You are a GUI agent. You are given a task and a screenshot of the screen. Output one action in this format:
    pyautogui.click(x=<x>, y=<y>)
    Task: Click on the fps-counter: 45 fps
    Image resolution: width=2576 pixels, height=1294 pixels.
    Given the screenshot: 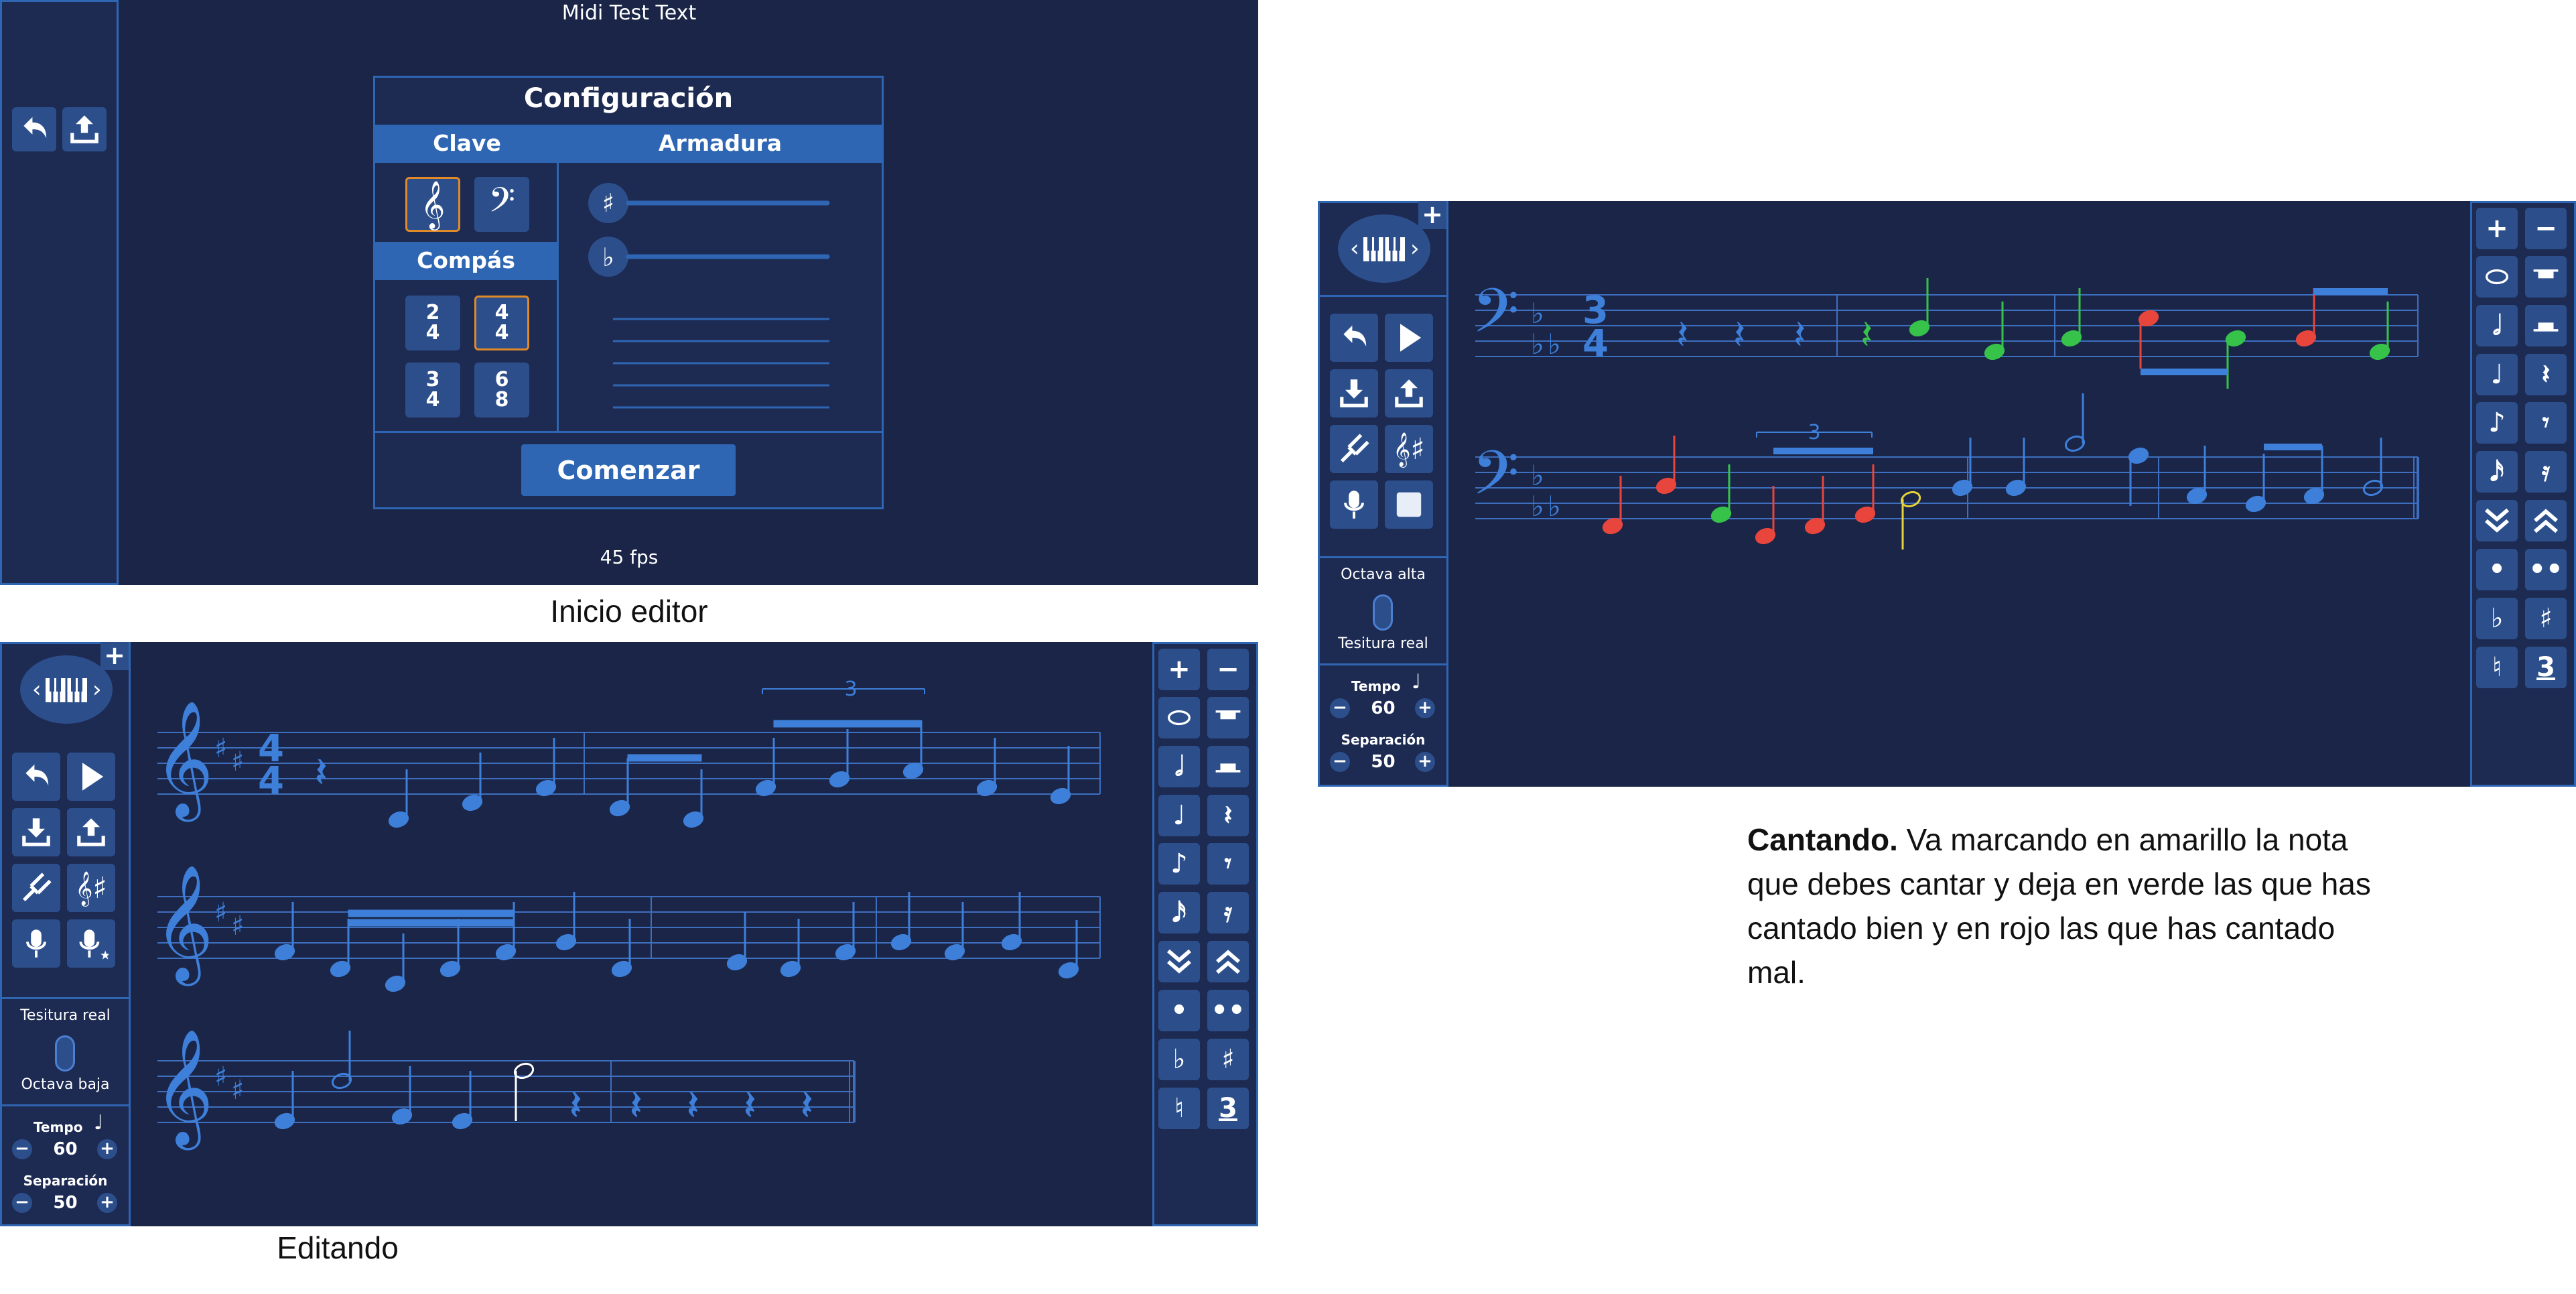 What is the action you would take?
    pyautogui.click(x=630, y=557)
    